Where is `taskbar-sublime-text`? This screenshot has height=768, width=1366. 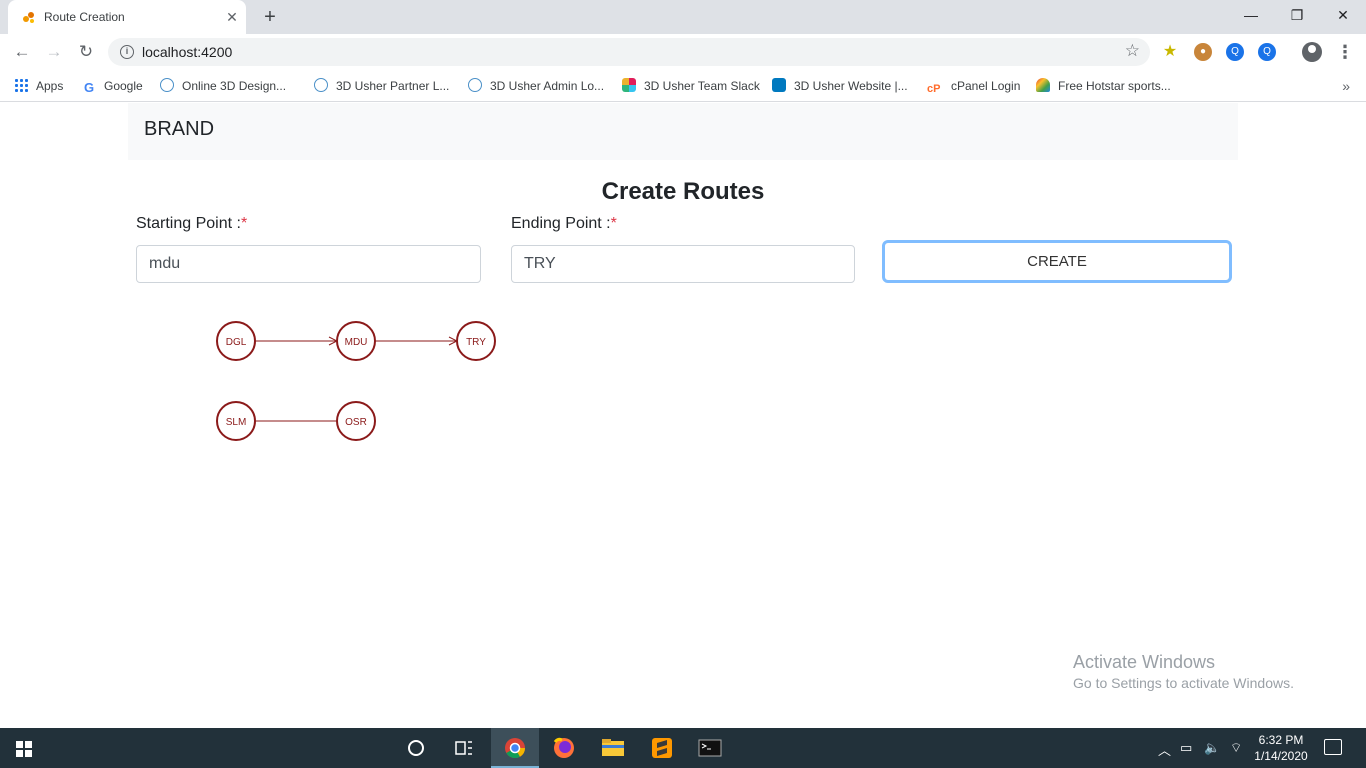
taskbar-sublime-text is located at coordinates (662, 748).